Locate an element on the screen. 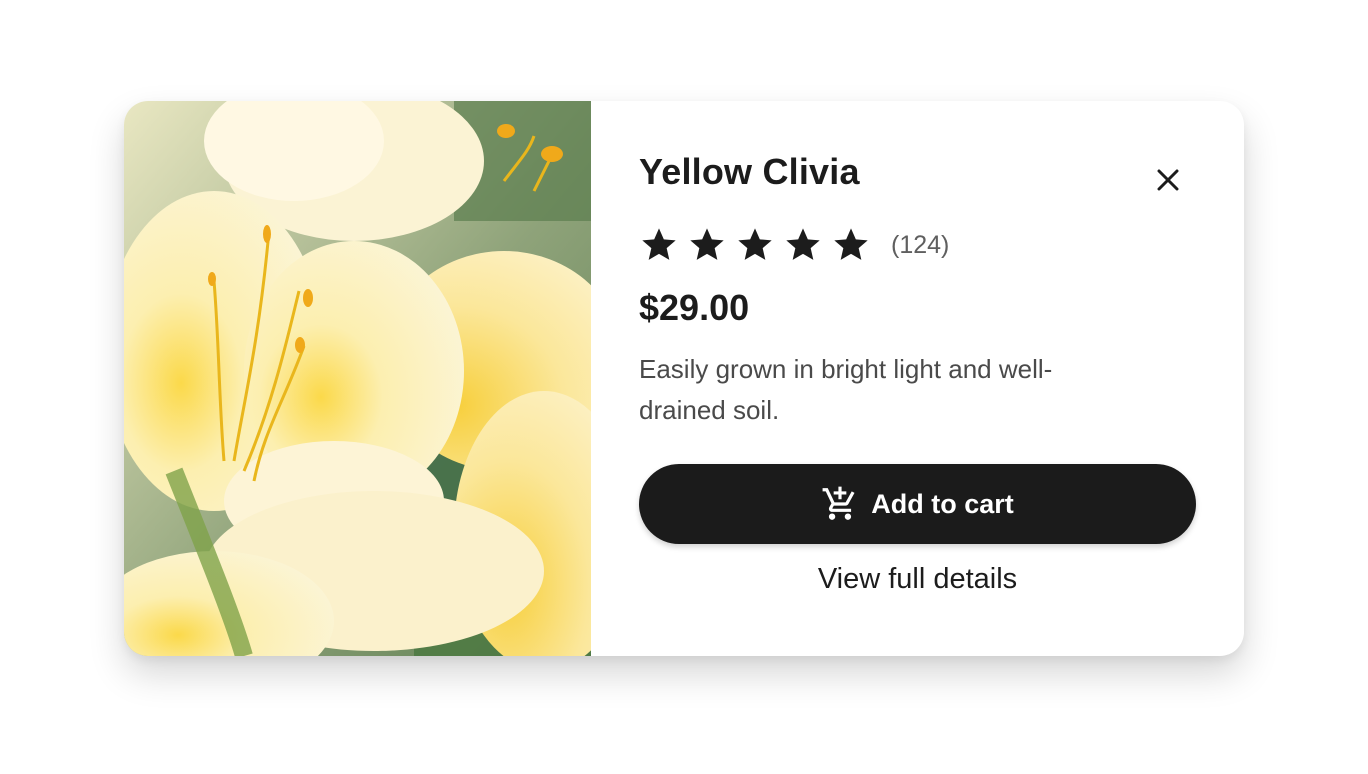 This screenshot has width=1368, height=774. close-button is located at coordinates (1168, 180).